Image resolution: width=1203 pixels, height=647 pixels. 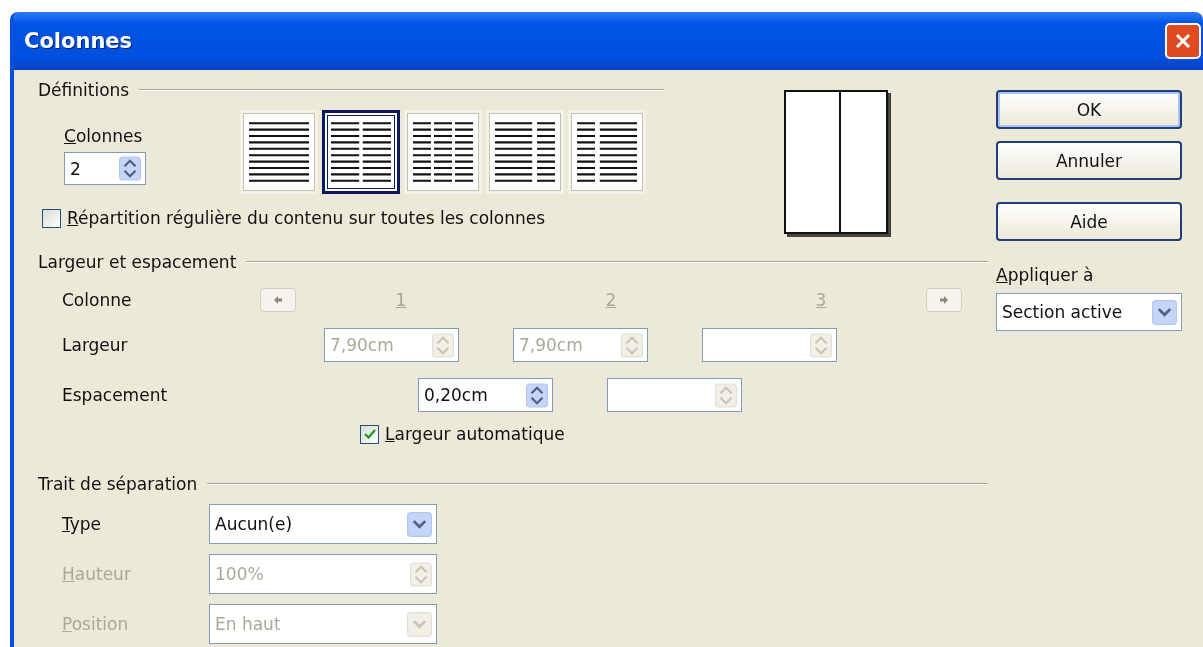 I want to click on close-icon, so click(x=1183, y=41).